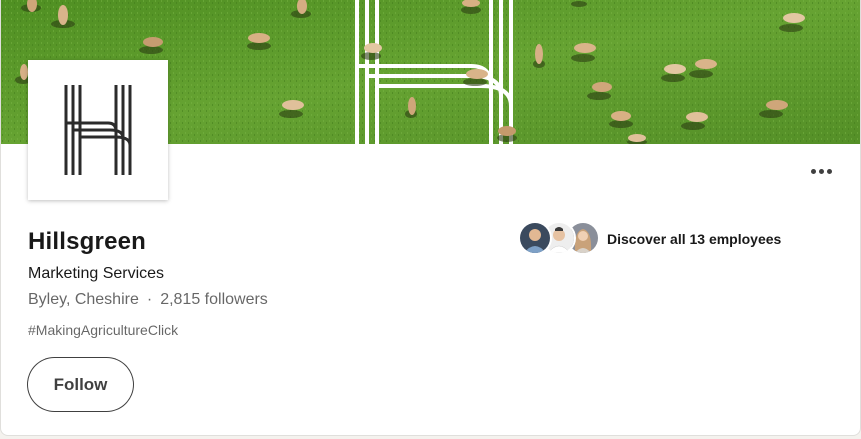  Describe the element at coordinates (103, 330) in the screenshot. I see `company-hashtag: #MakingAgricultureClick` at that location.